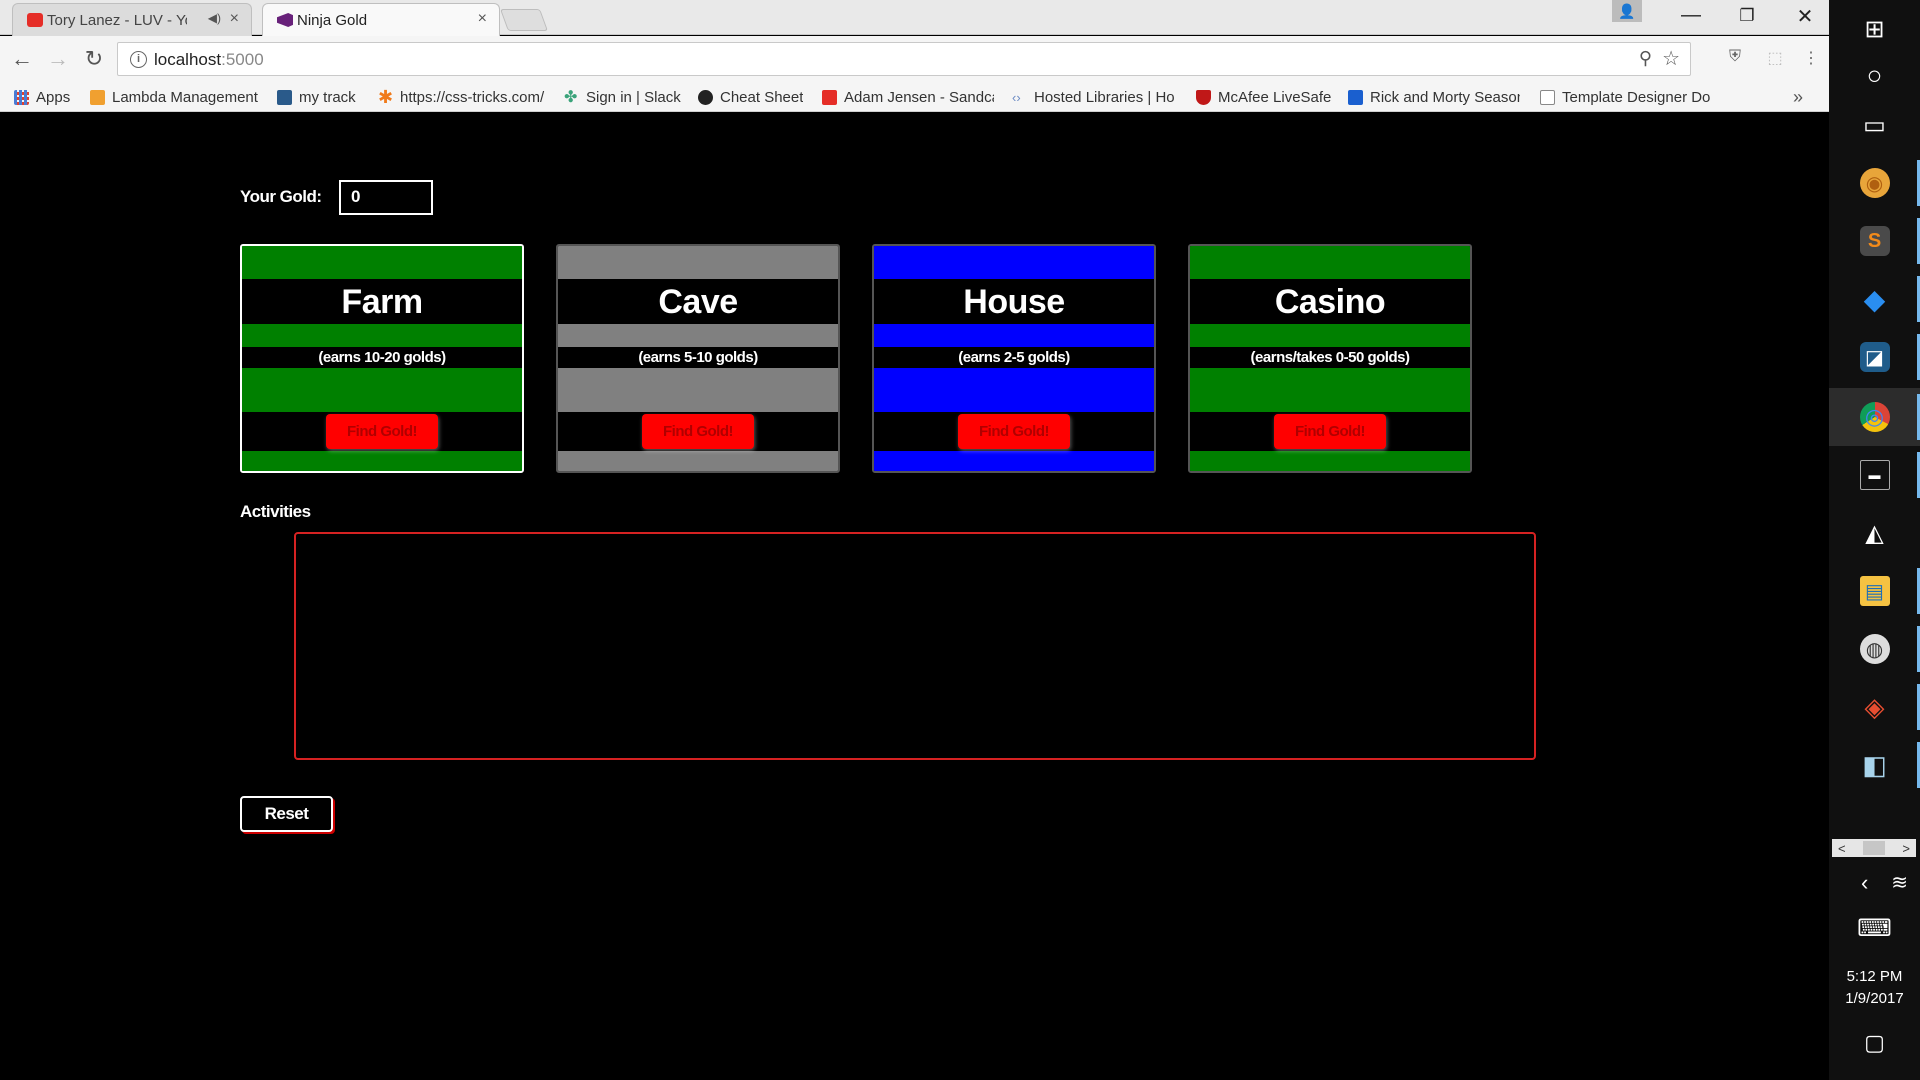 Image resolution: width=1920 pixels, height=1080 pixels. Describe the element at coordinates (904, 59) in the screenshot. I see `address-bar: i localhost:5000 ⚲ ☆` at that location.